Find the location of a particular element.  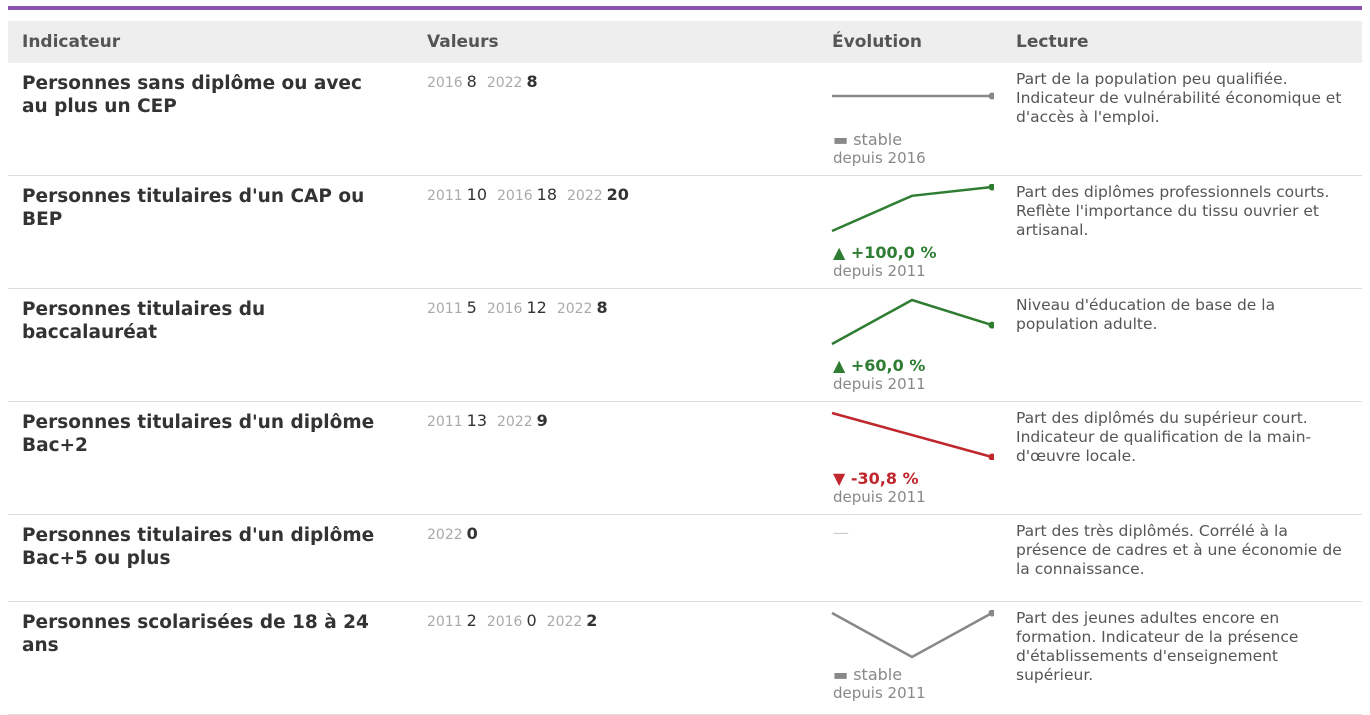

value-pair: 2011 5 is located at coordinates (452, 307).